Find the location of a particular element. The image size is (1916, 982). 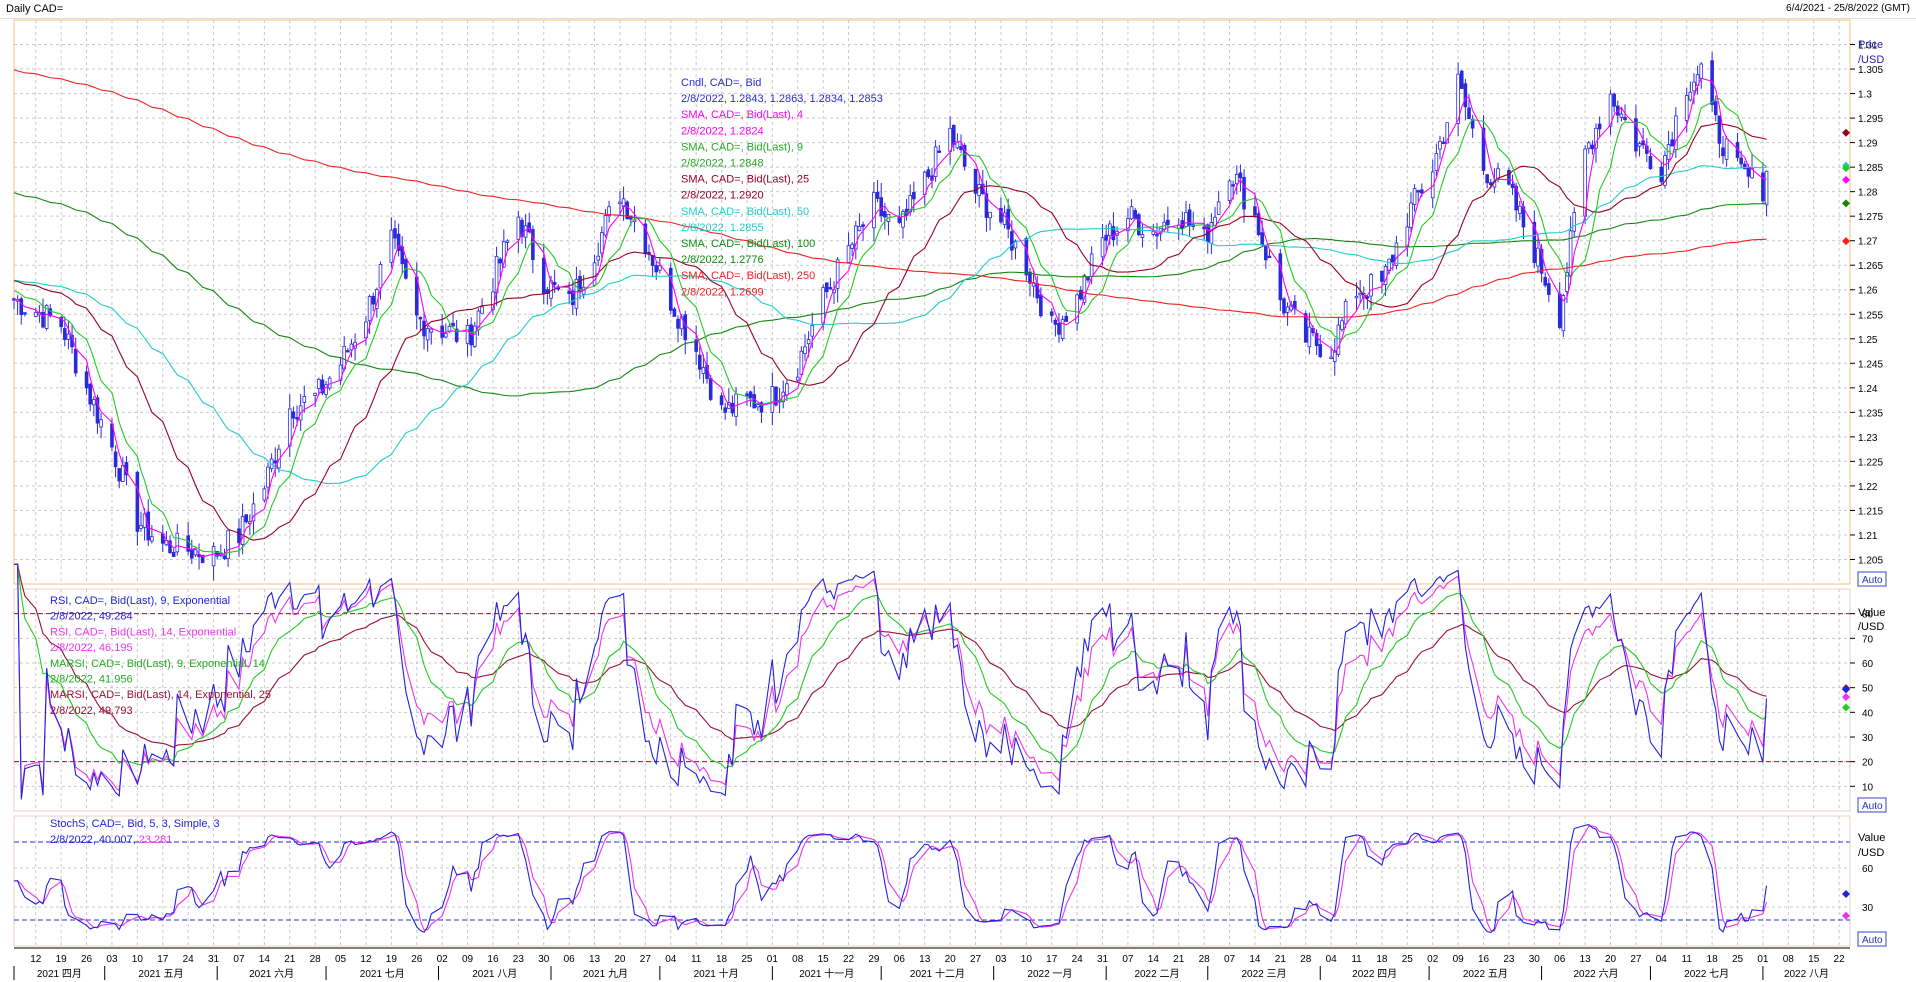

x-tick-label: 13 is located at coordinates (595, 959).